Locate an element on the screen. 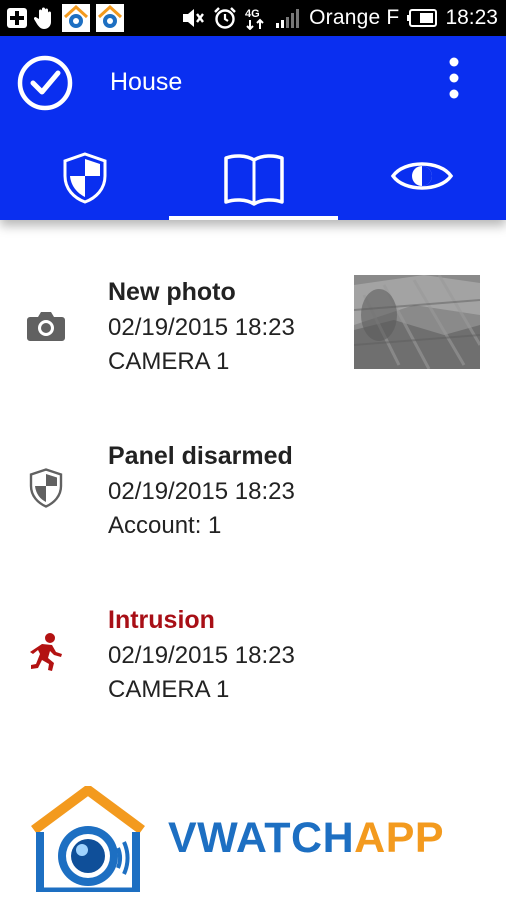 The width and height of the screenshot is (506, 900). network-4g-icon: 4G is located at coordinates (256, 18).